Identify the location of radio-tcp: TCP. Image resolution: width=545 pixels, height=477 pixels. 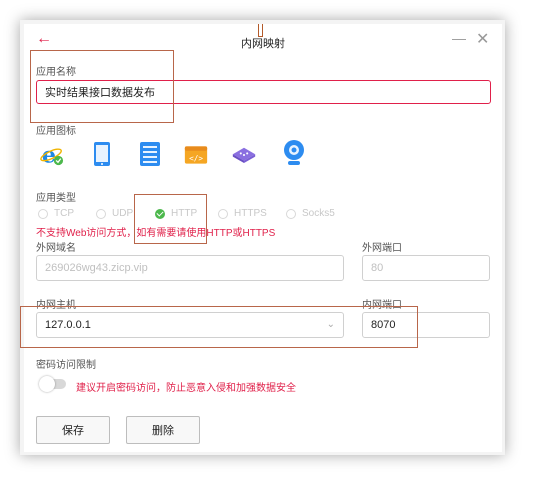
(56, 213).